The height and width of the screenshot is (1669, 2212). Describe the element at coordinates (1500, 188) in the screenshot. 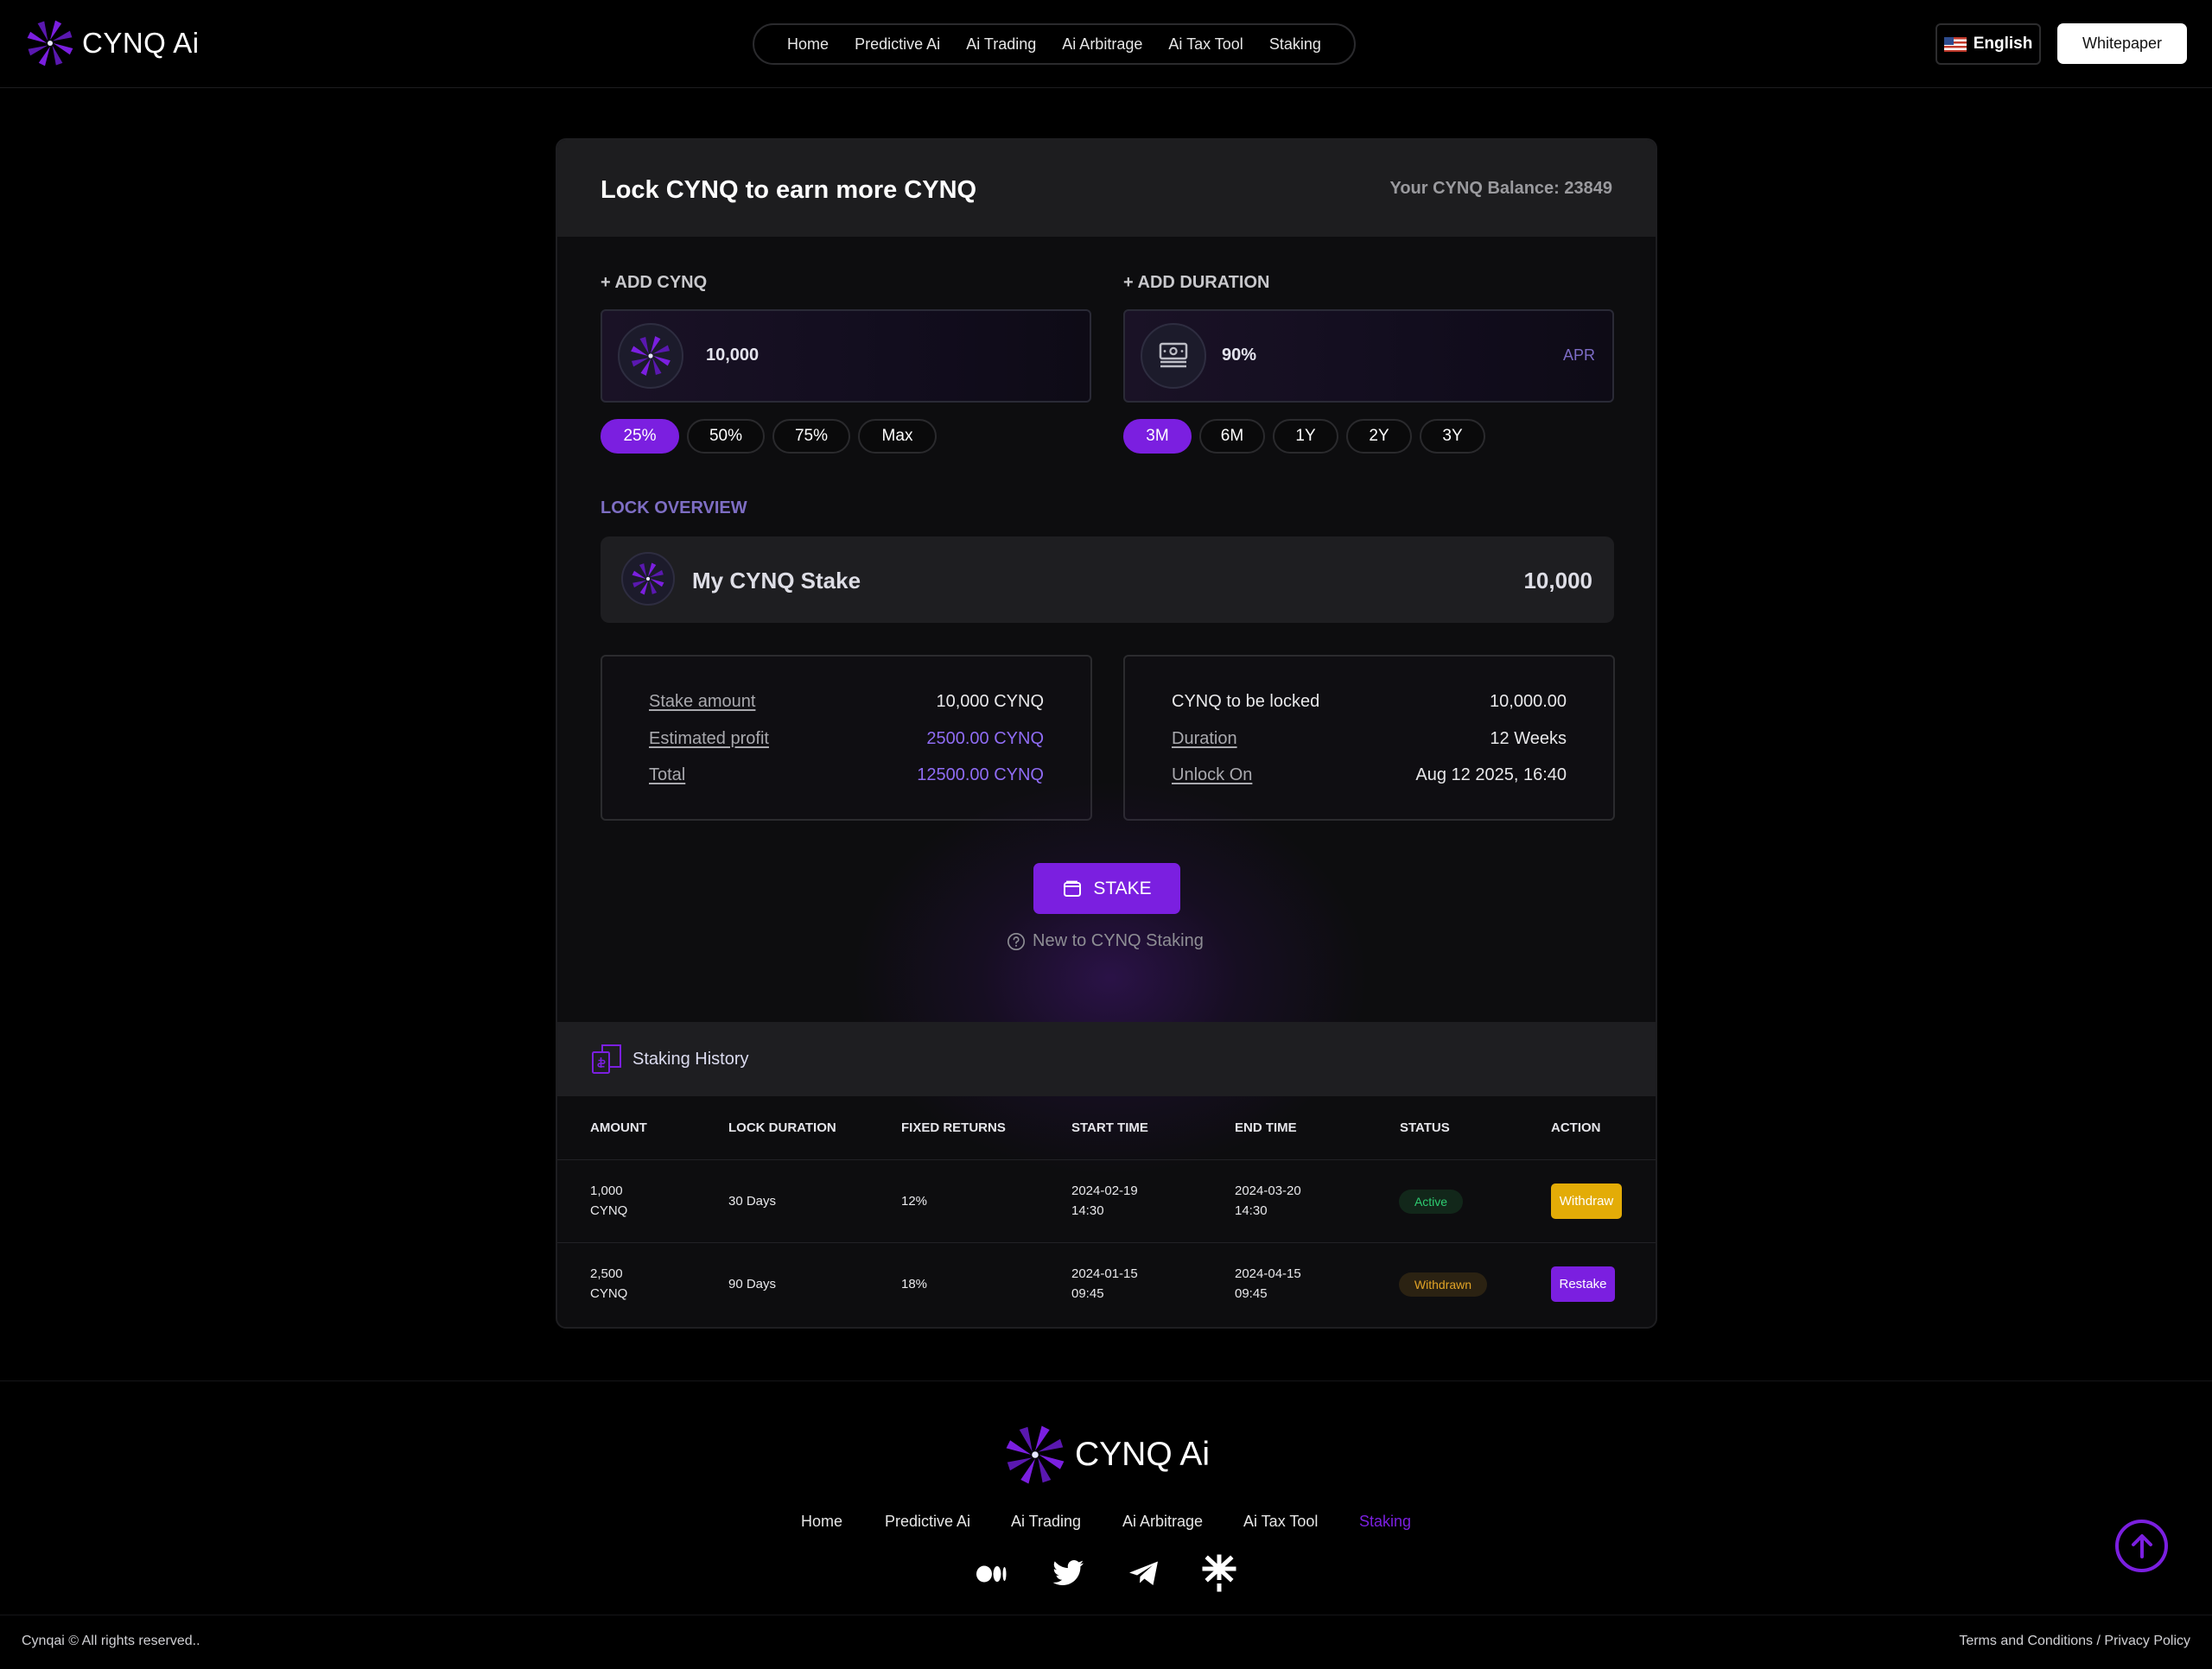

I see `cynq-balance: Your CYNQ Balance: 23849` at that location.